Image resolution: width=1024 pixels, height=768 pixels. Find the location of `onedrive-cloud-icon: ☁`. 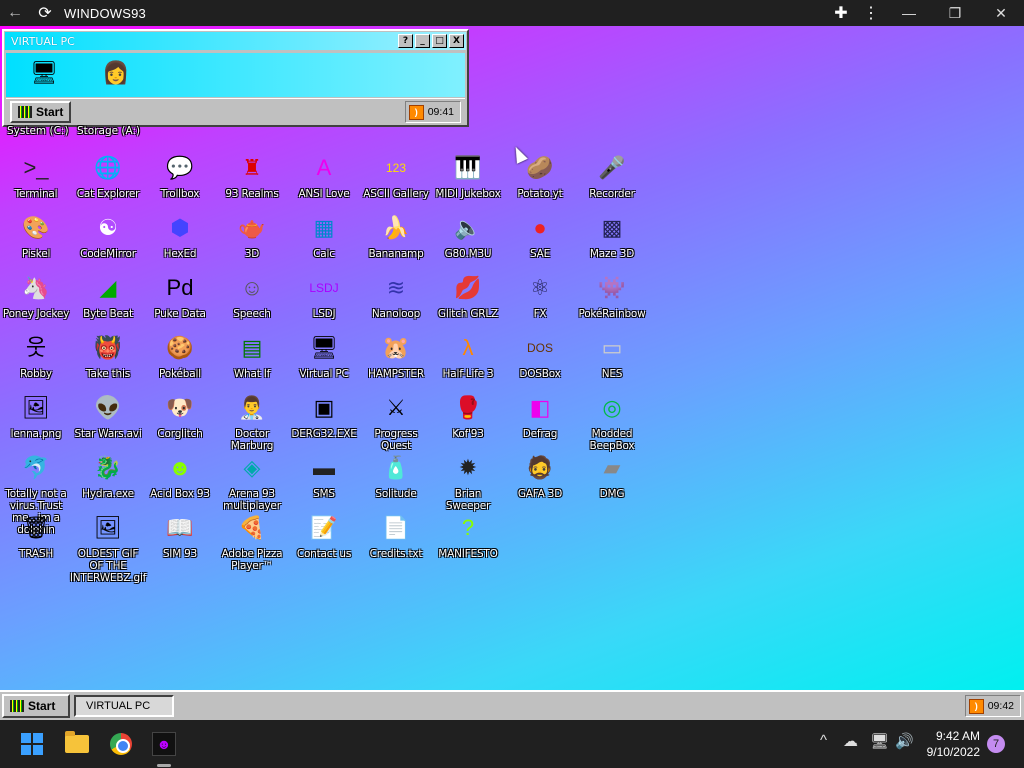

onedrive-cloud-icon: ☁ is located at coordinates (850, 741).